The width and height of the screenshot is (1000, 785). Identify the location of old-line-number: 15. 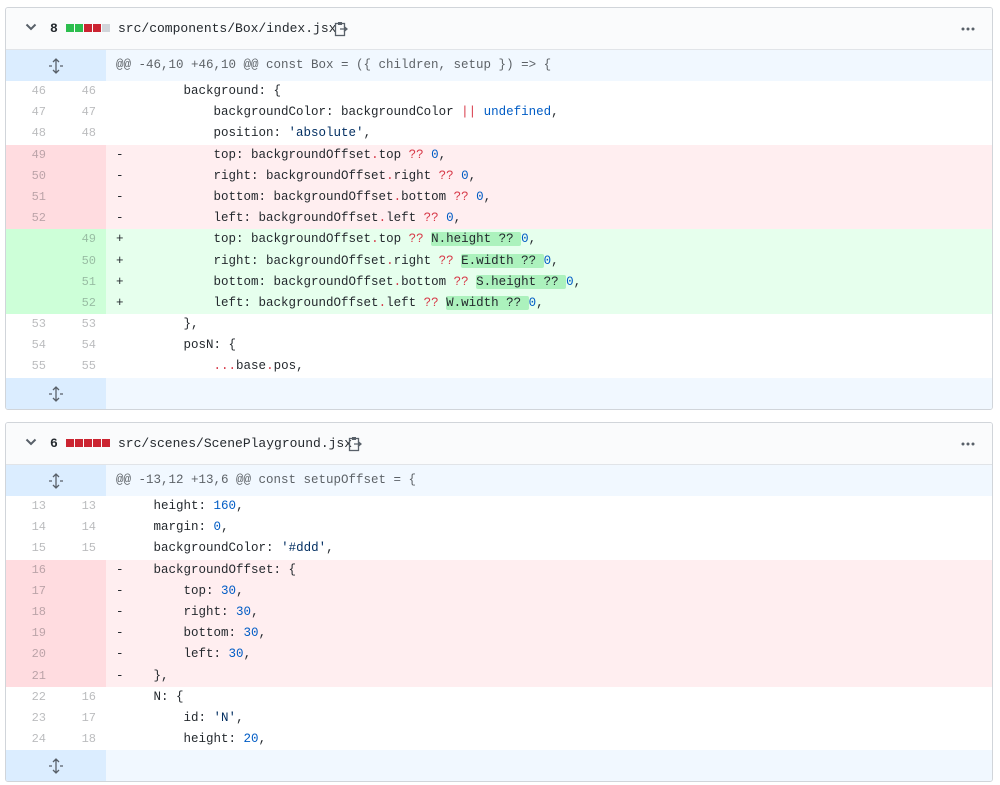
(31, 549).